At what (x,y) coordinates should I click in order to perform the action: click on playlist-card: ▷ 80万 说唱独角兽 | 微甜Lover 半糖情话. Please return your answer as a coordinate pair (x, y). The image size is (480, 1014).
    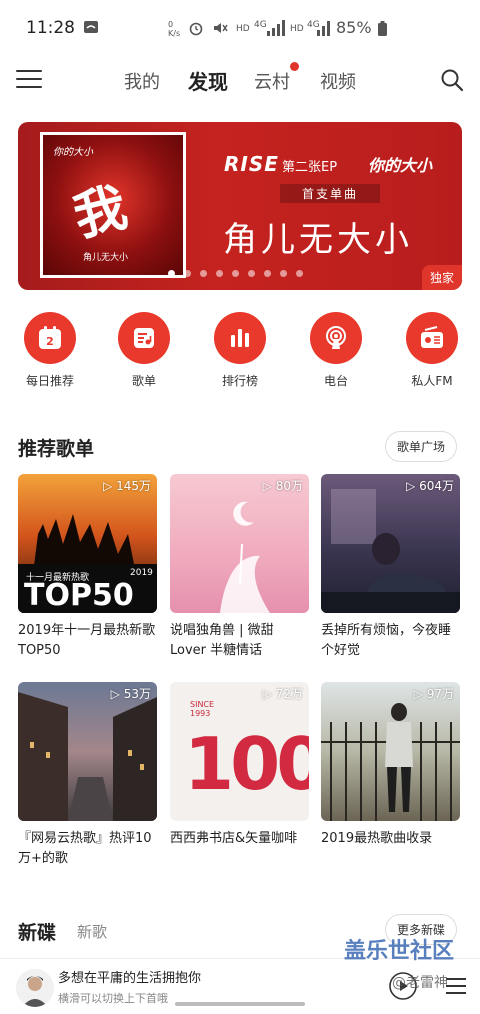
    Looking at the image, I should click on (239, 567).